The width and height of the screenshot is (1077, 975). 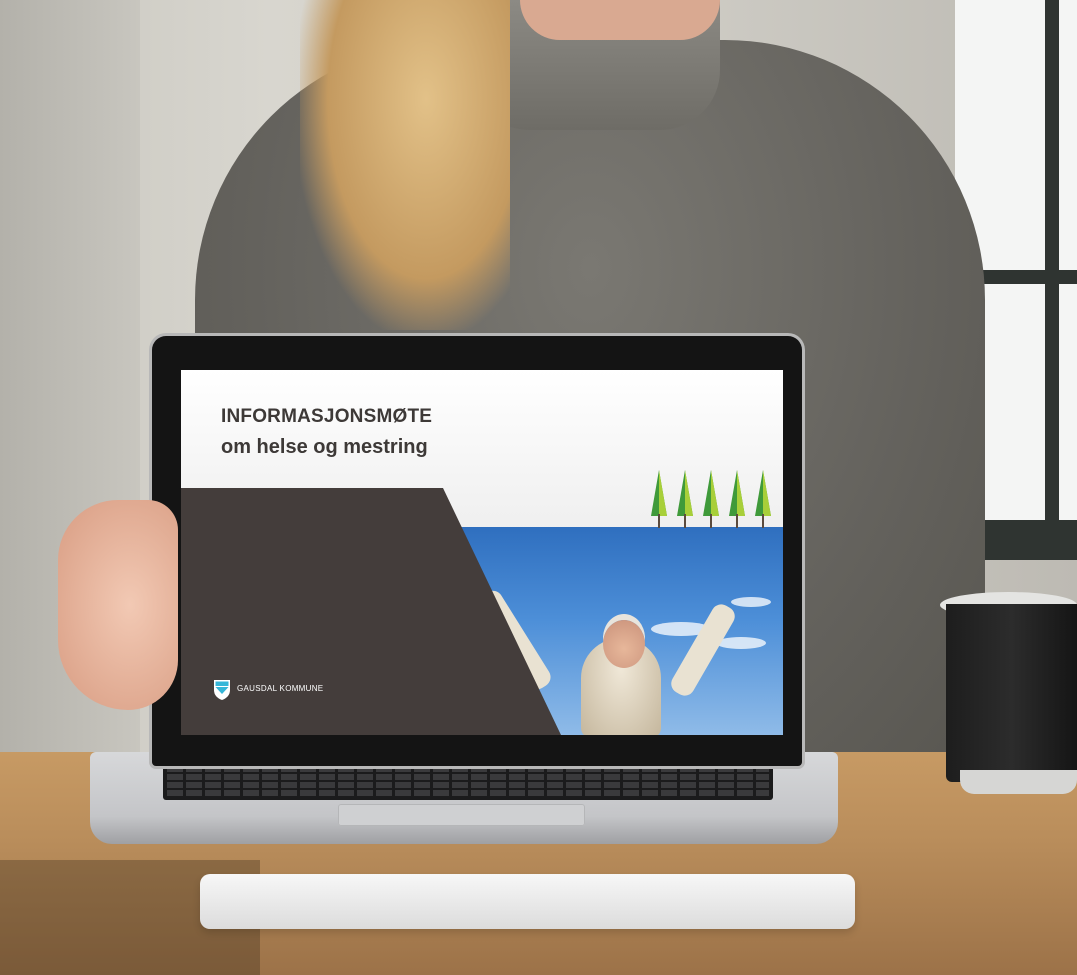 What do you see at coordinates (324, 447) in the screenshot?
I see `slide-subtitle: om helse og mestring` at bounding box center [324, 447].